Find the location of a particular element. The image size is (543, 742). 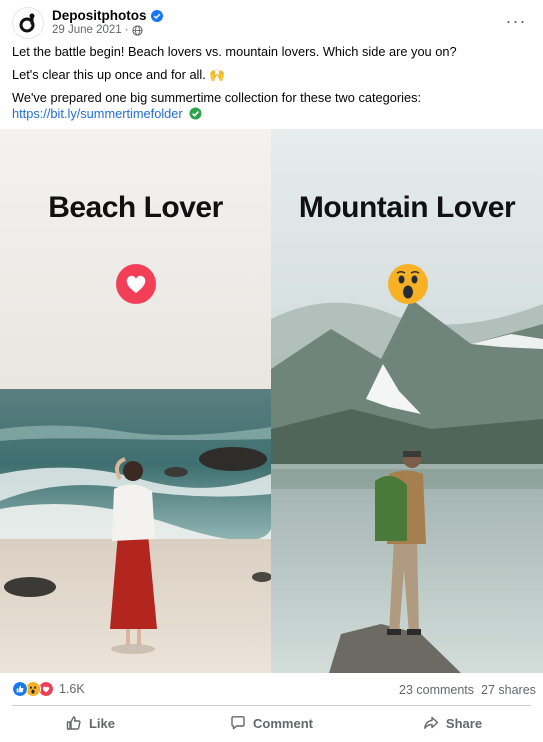

love-reaction-icon is located at coordinates (136, 284).